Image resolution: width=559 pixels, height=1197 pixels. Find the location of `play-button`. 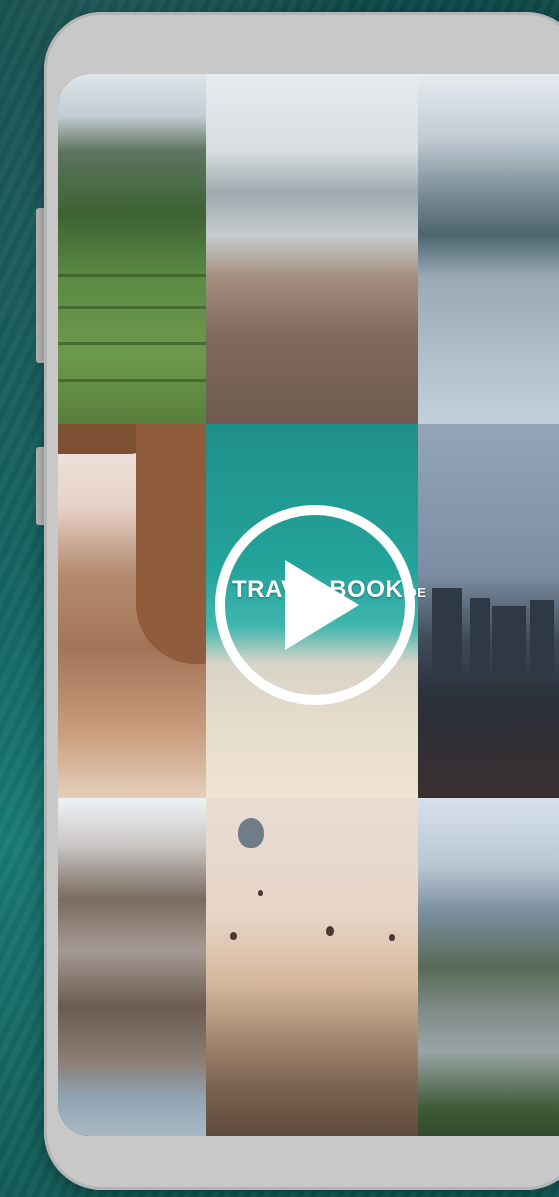

play-button is located at coordinates (315, 605).